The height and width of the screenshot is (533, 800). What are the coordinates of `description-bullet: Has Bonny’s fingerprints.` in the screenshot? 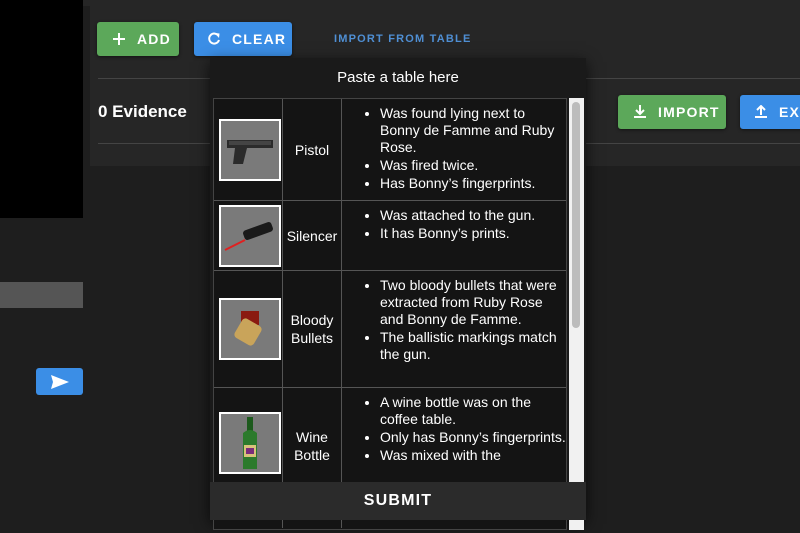 It's located at (473, 183).